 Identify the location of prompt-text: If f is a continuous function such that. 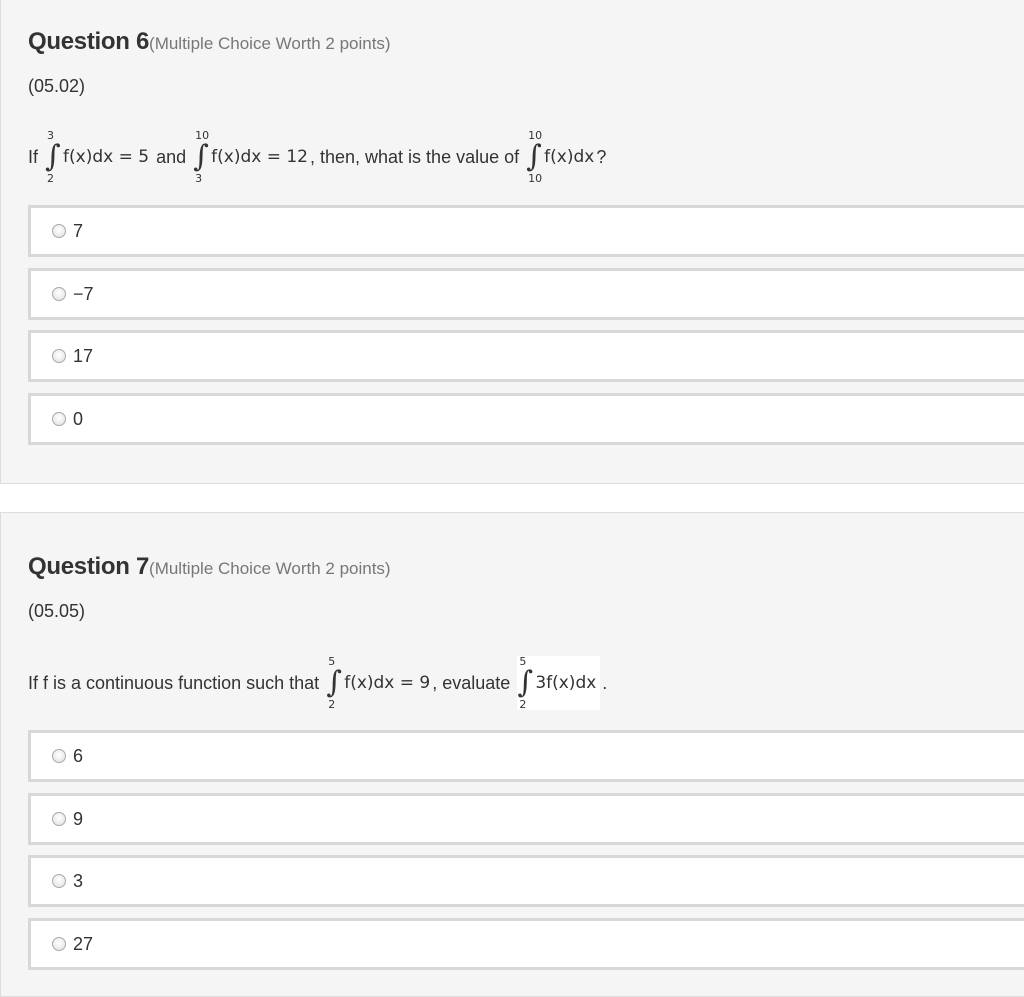
(174, 682).